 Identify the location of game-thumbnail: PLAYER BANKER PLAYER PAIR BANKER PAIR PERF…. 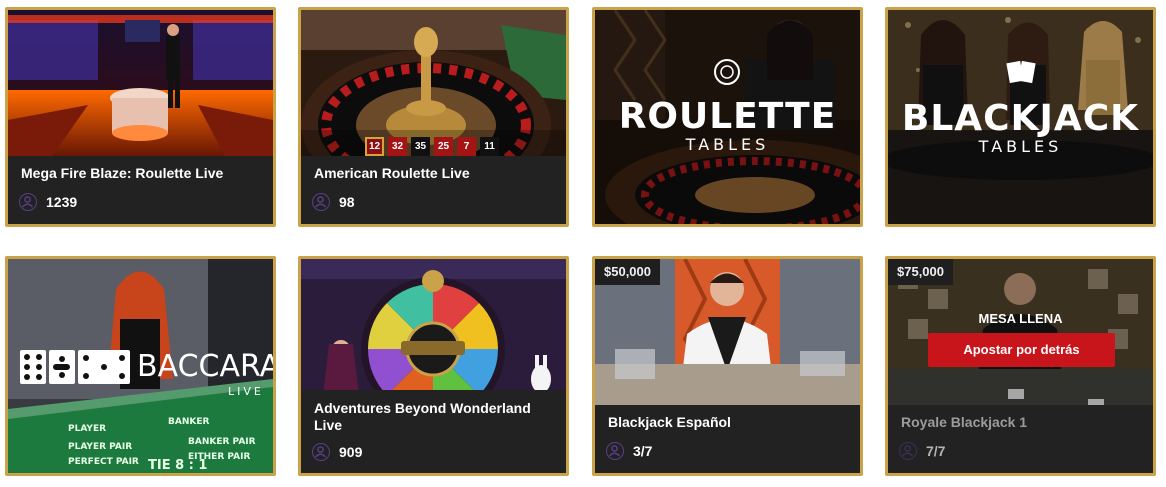
(140, 366).